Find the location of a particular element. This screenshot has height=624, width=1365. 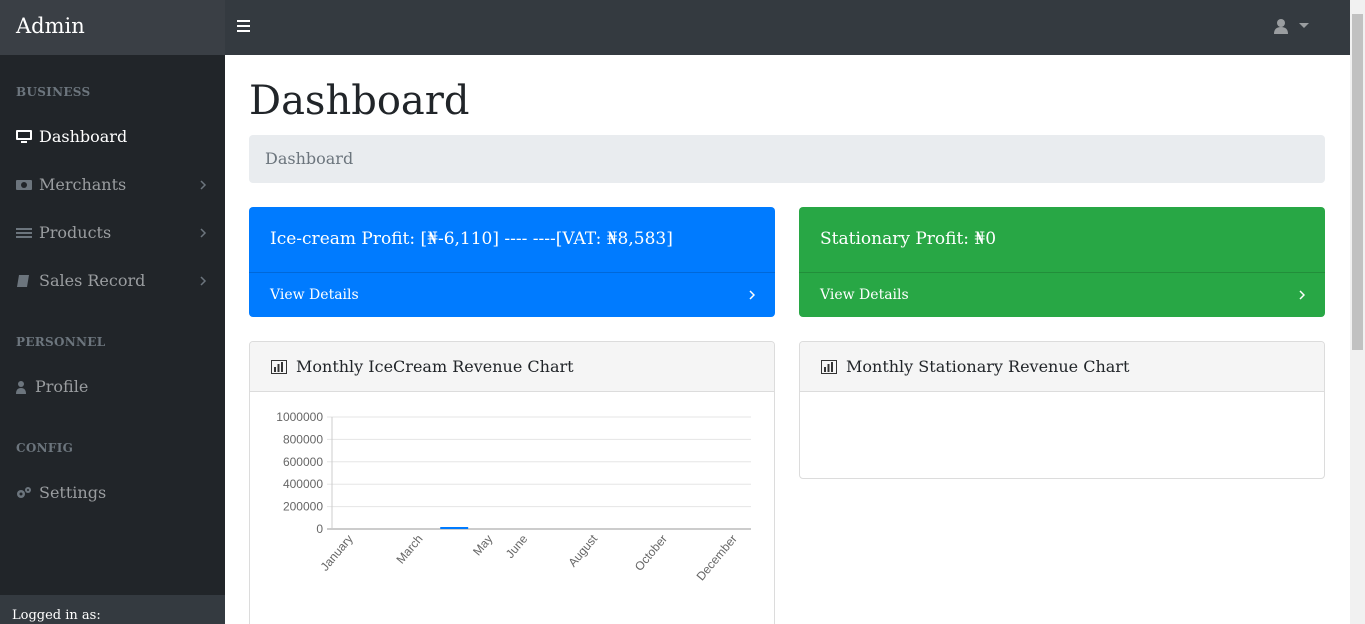

sidebar-footer: Logged in as: is located at coordinates (112, 609).